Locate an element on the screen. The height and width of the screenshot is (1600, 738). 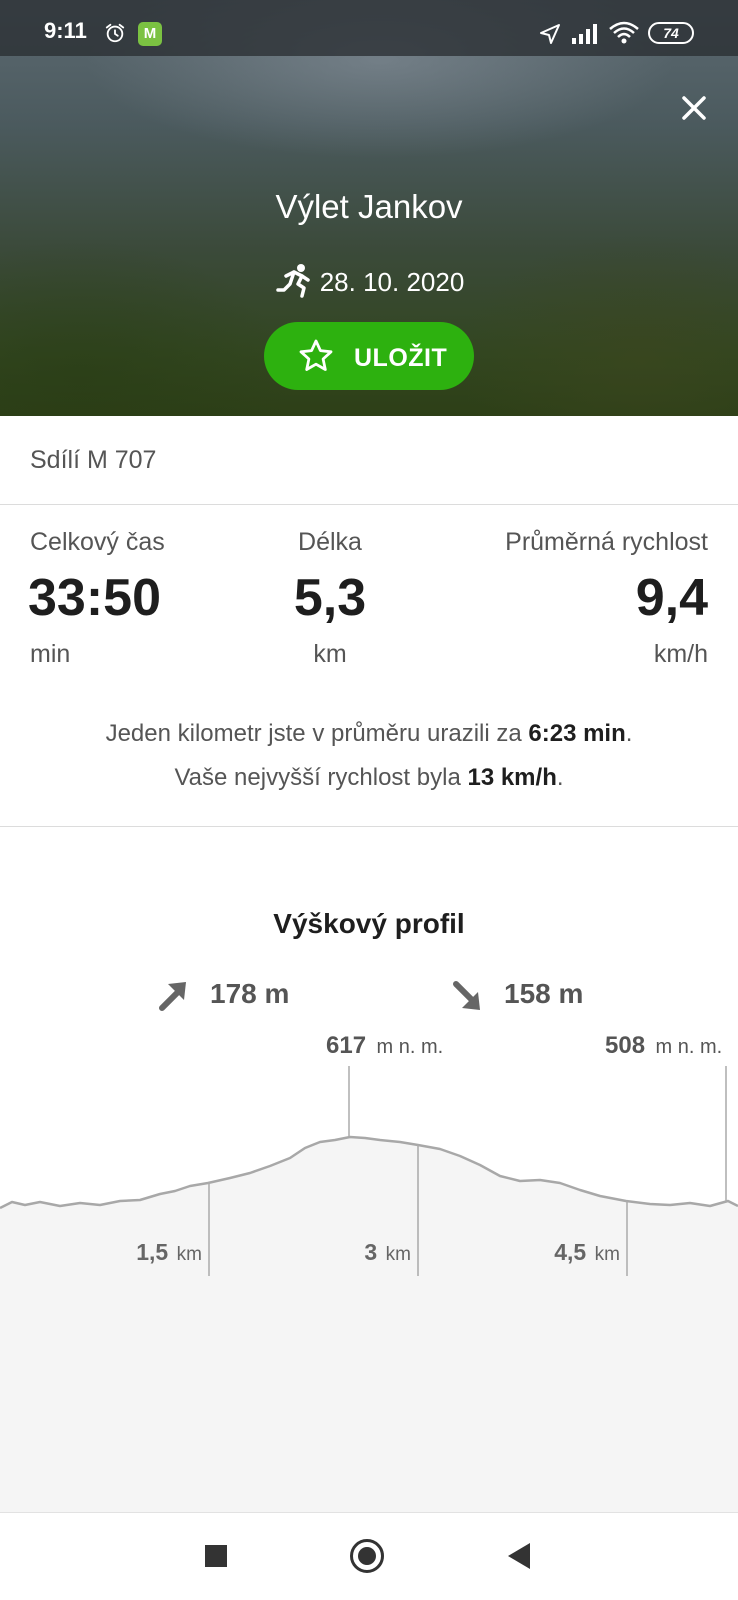
max-elevation-label: 617 m n. m. is located at coordinates (384, 1045).